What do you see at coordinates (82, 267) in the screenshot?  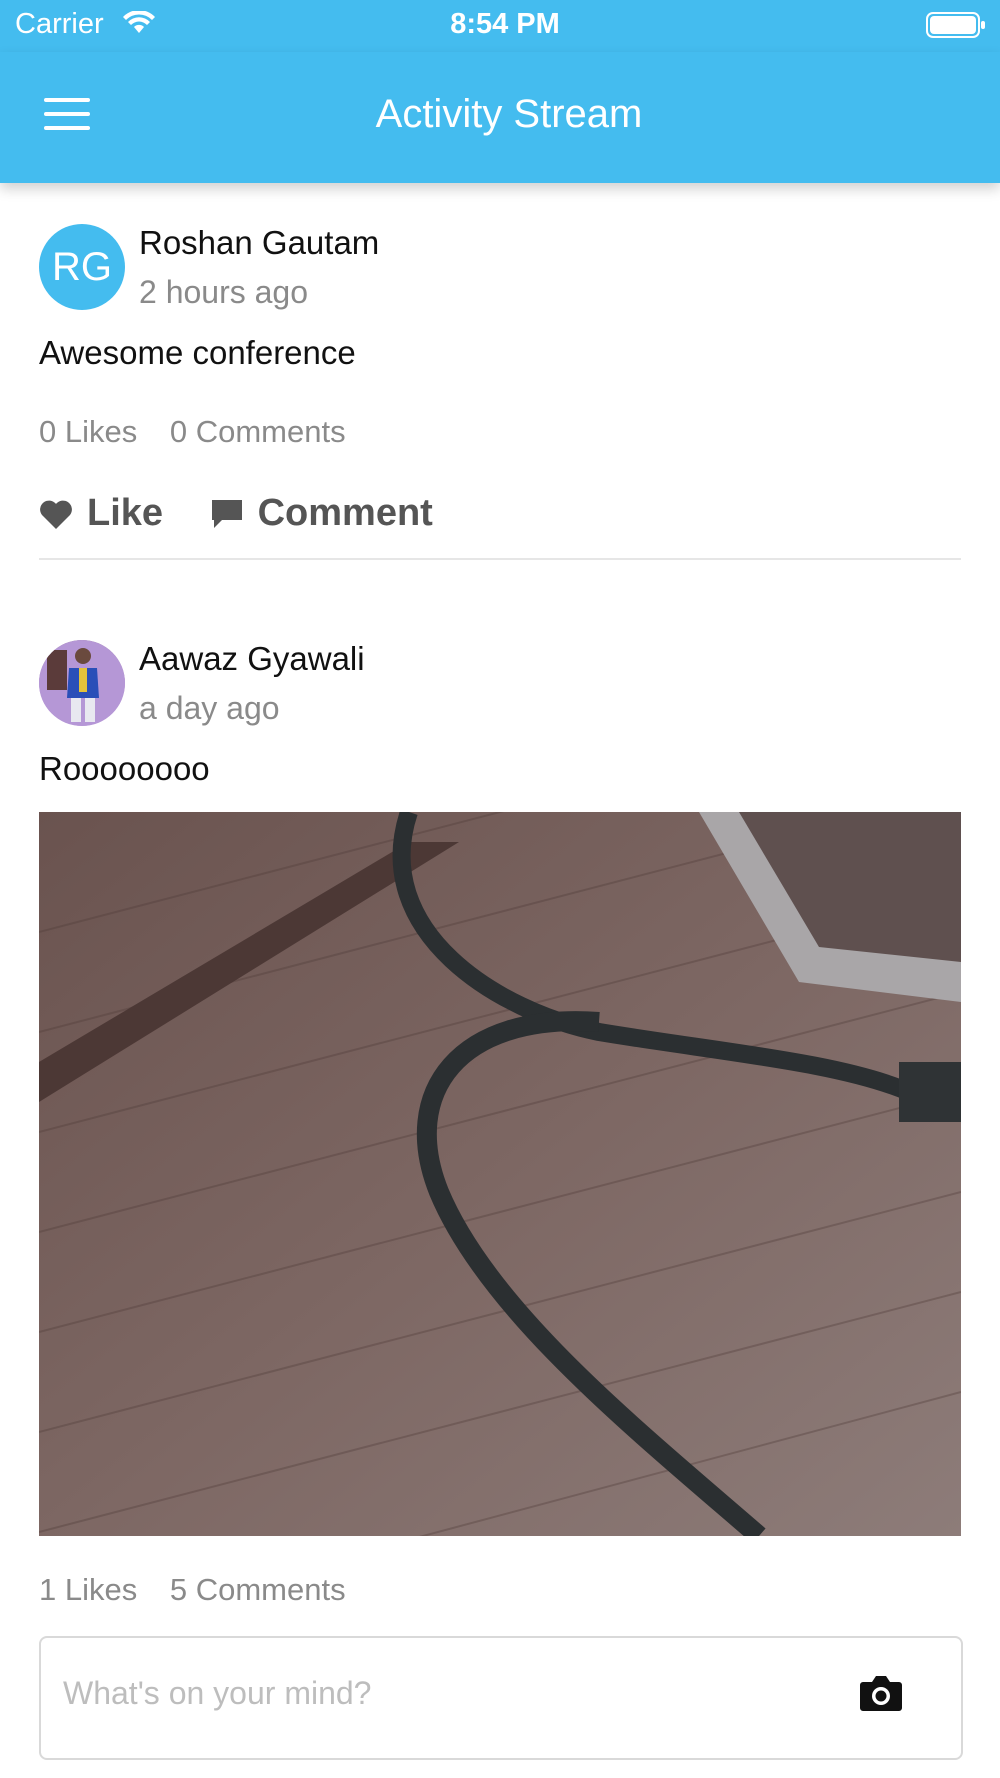 I see `avatar: RG` at bounding box center [82, 267].